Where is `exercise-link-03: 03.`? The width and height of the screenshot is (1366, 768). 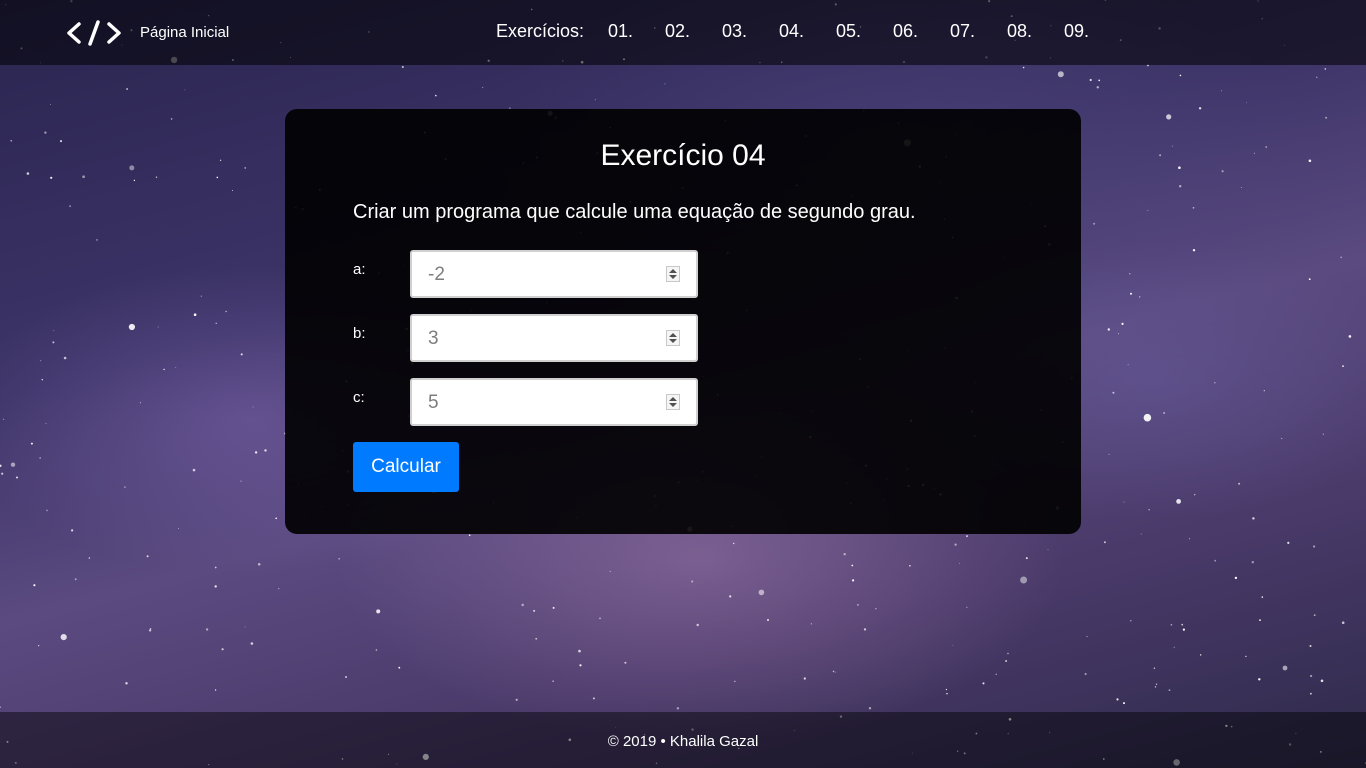
exercise-link-03: 03. is located at coordinates (750, 31).